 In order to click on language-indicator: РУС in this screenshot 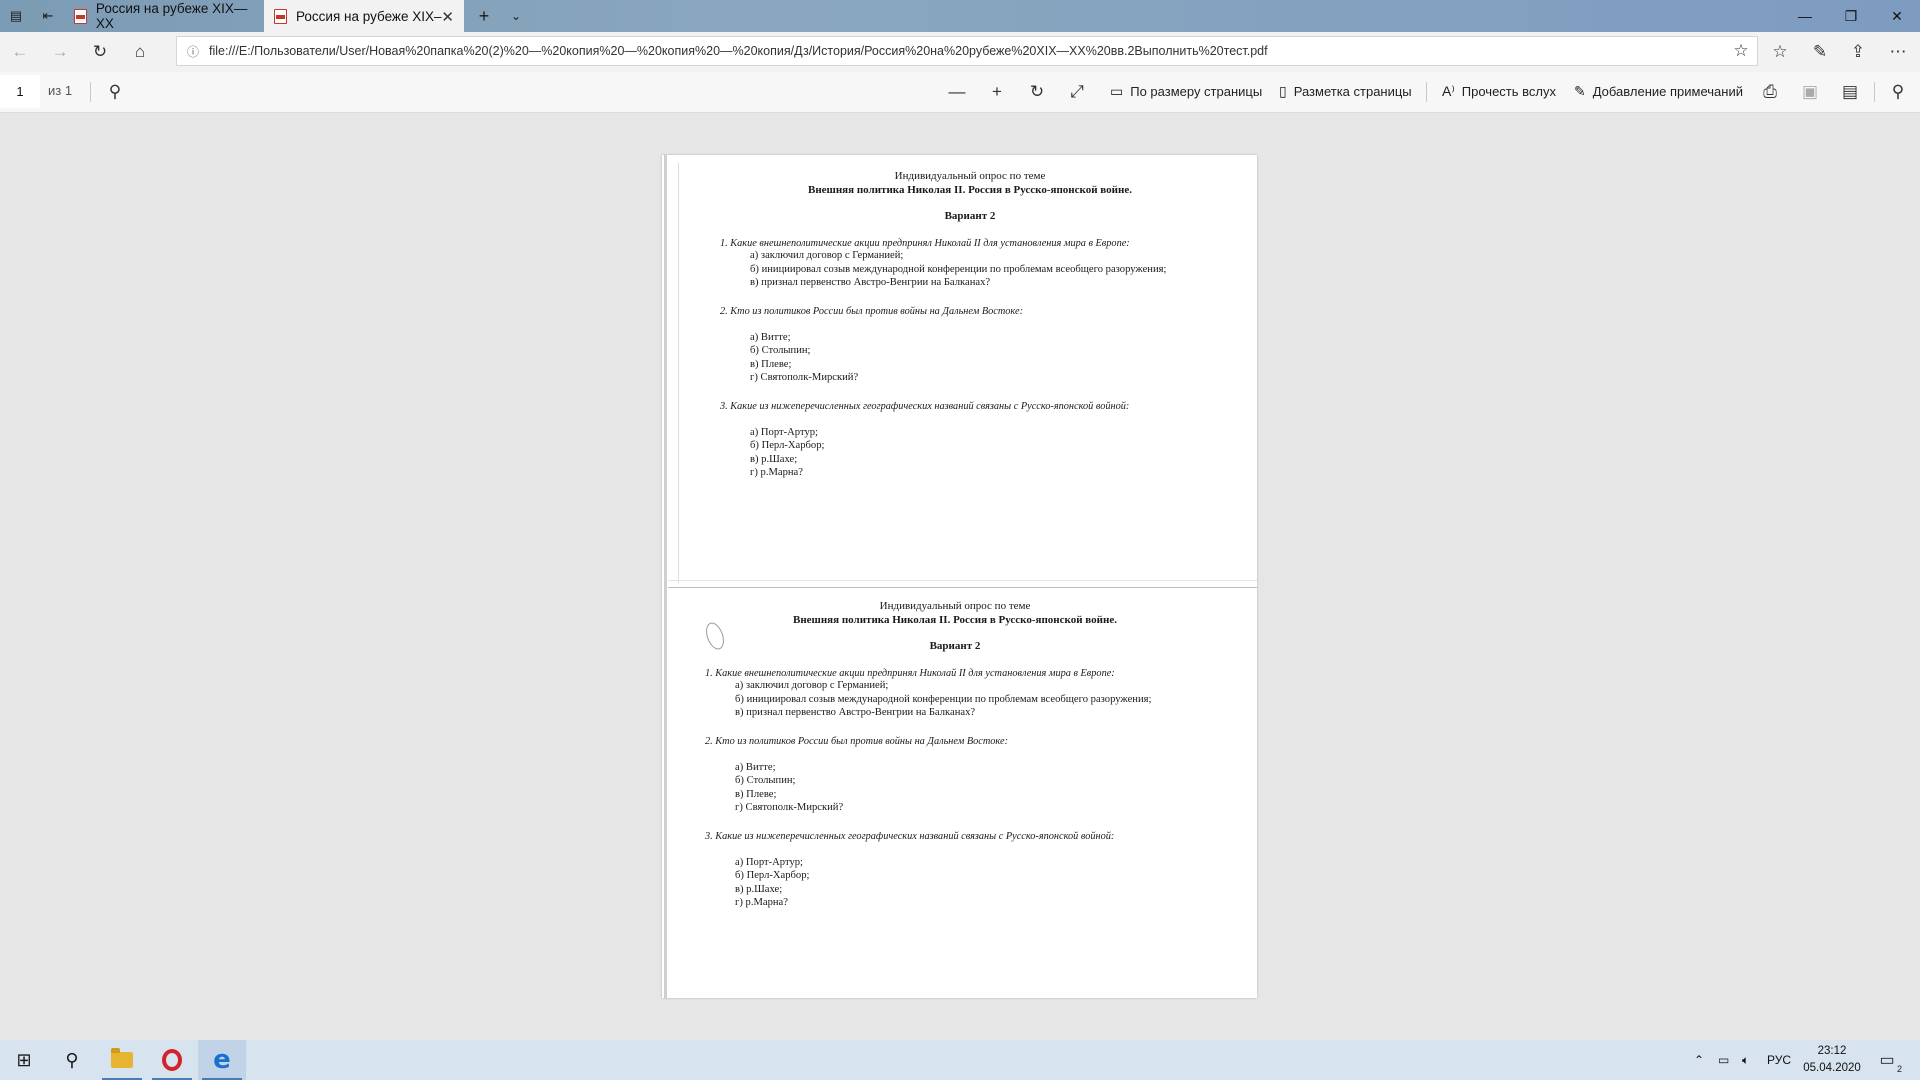, I will do `click(1779, 1060)`.